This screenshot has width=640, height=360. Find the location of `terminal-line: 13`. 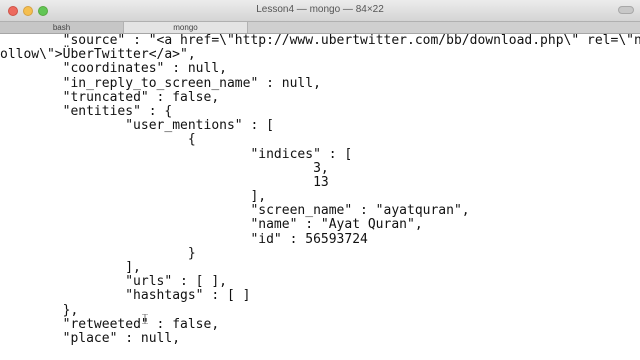

terminal-line: 13 is located at coordinates (164, 182).